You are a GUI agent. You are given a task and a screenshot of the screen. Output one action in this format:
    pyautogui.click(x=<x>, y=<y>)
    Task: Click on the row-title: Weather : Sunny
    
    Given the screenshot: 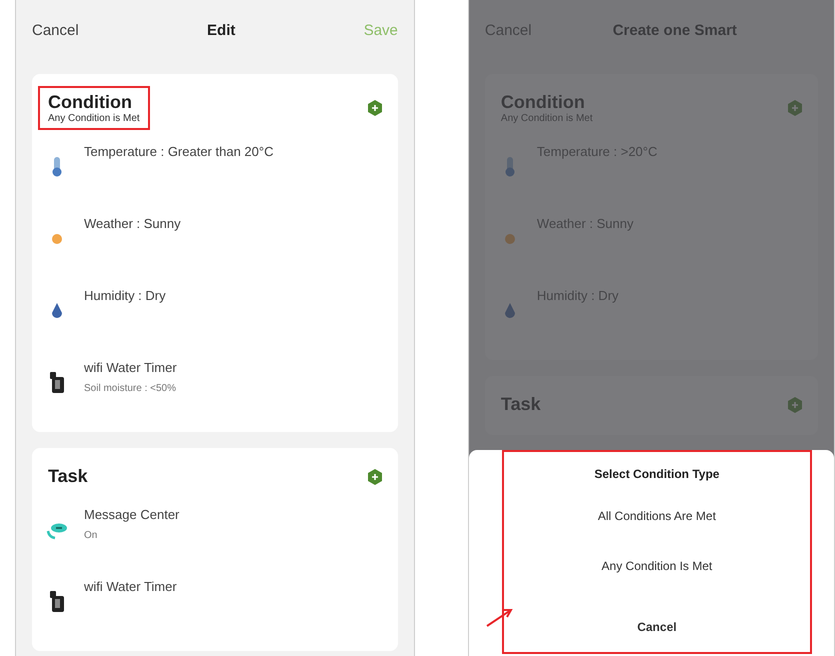 What is the action you would take?
    pyautogui.click(x=132, y=223)
    